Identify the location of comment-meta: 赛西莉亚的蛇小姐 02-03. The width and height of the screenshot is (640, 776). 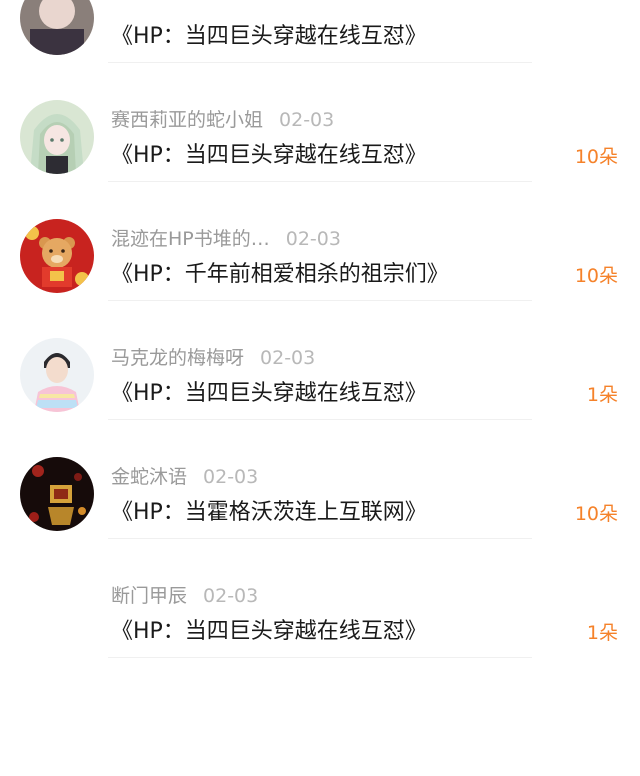
(222, 120).